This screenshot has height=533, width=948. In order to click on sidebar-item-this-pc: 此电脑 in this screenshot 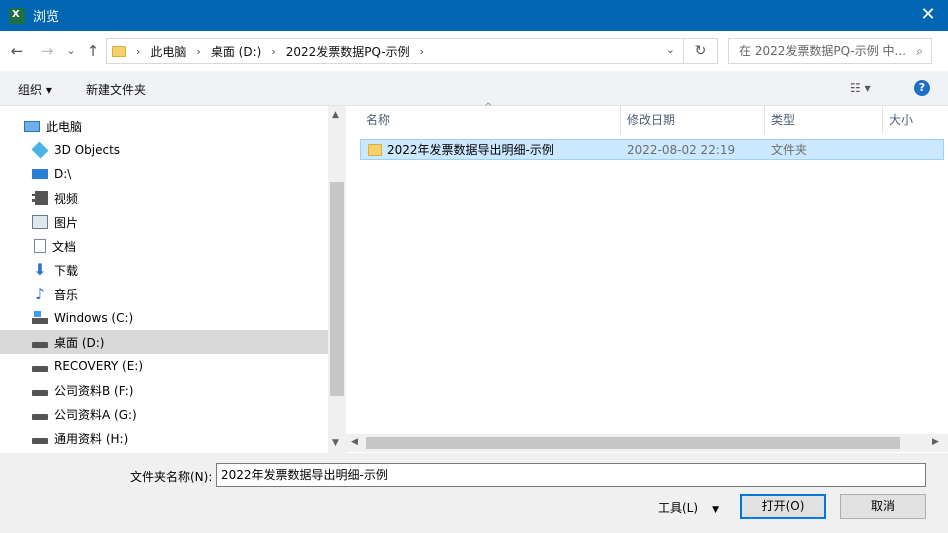, I will do `click(164, 126)`.